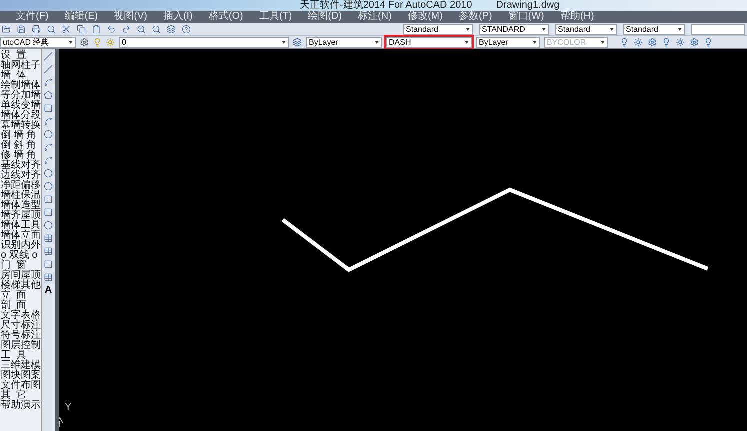  I want to click on dim-style-dropdown: STANDARD, so click(514, 29).